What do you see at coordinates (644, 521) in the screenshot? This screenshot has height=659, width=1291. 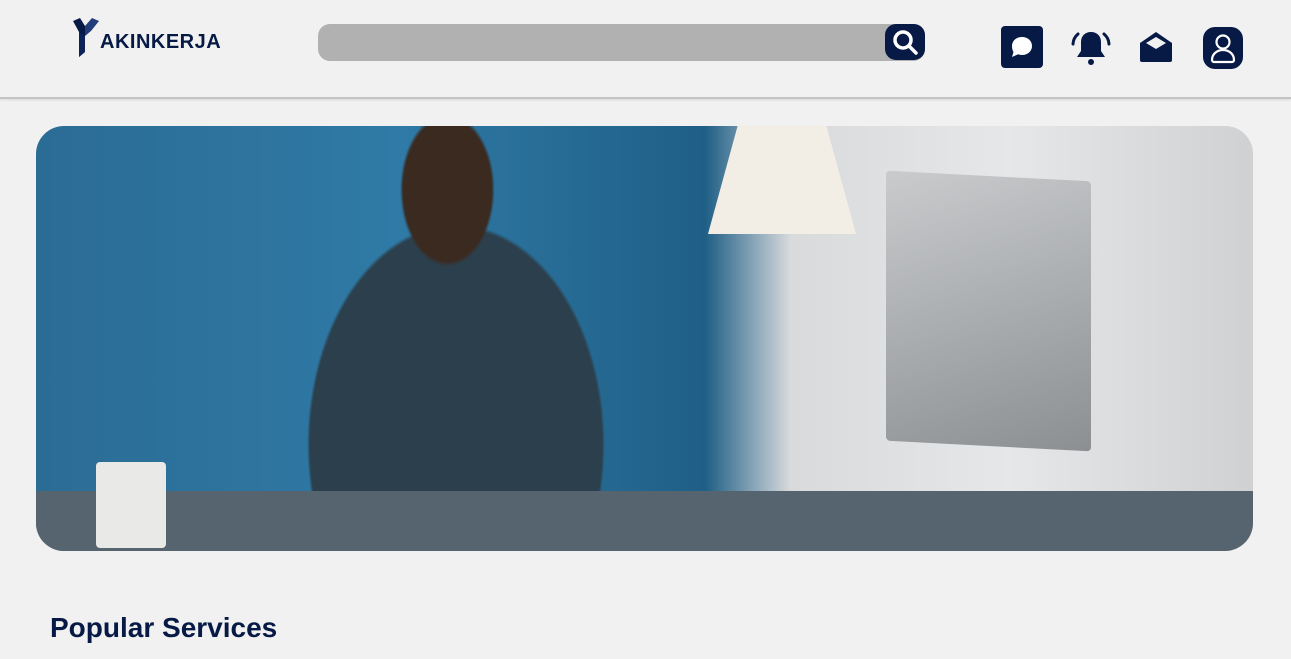 I see `desk-shape` at bounding box center [644, 521].